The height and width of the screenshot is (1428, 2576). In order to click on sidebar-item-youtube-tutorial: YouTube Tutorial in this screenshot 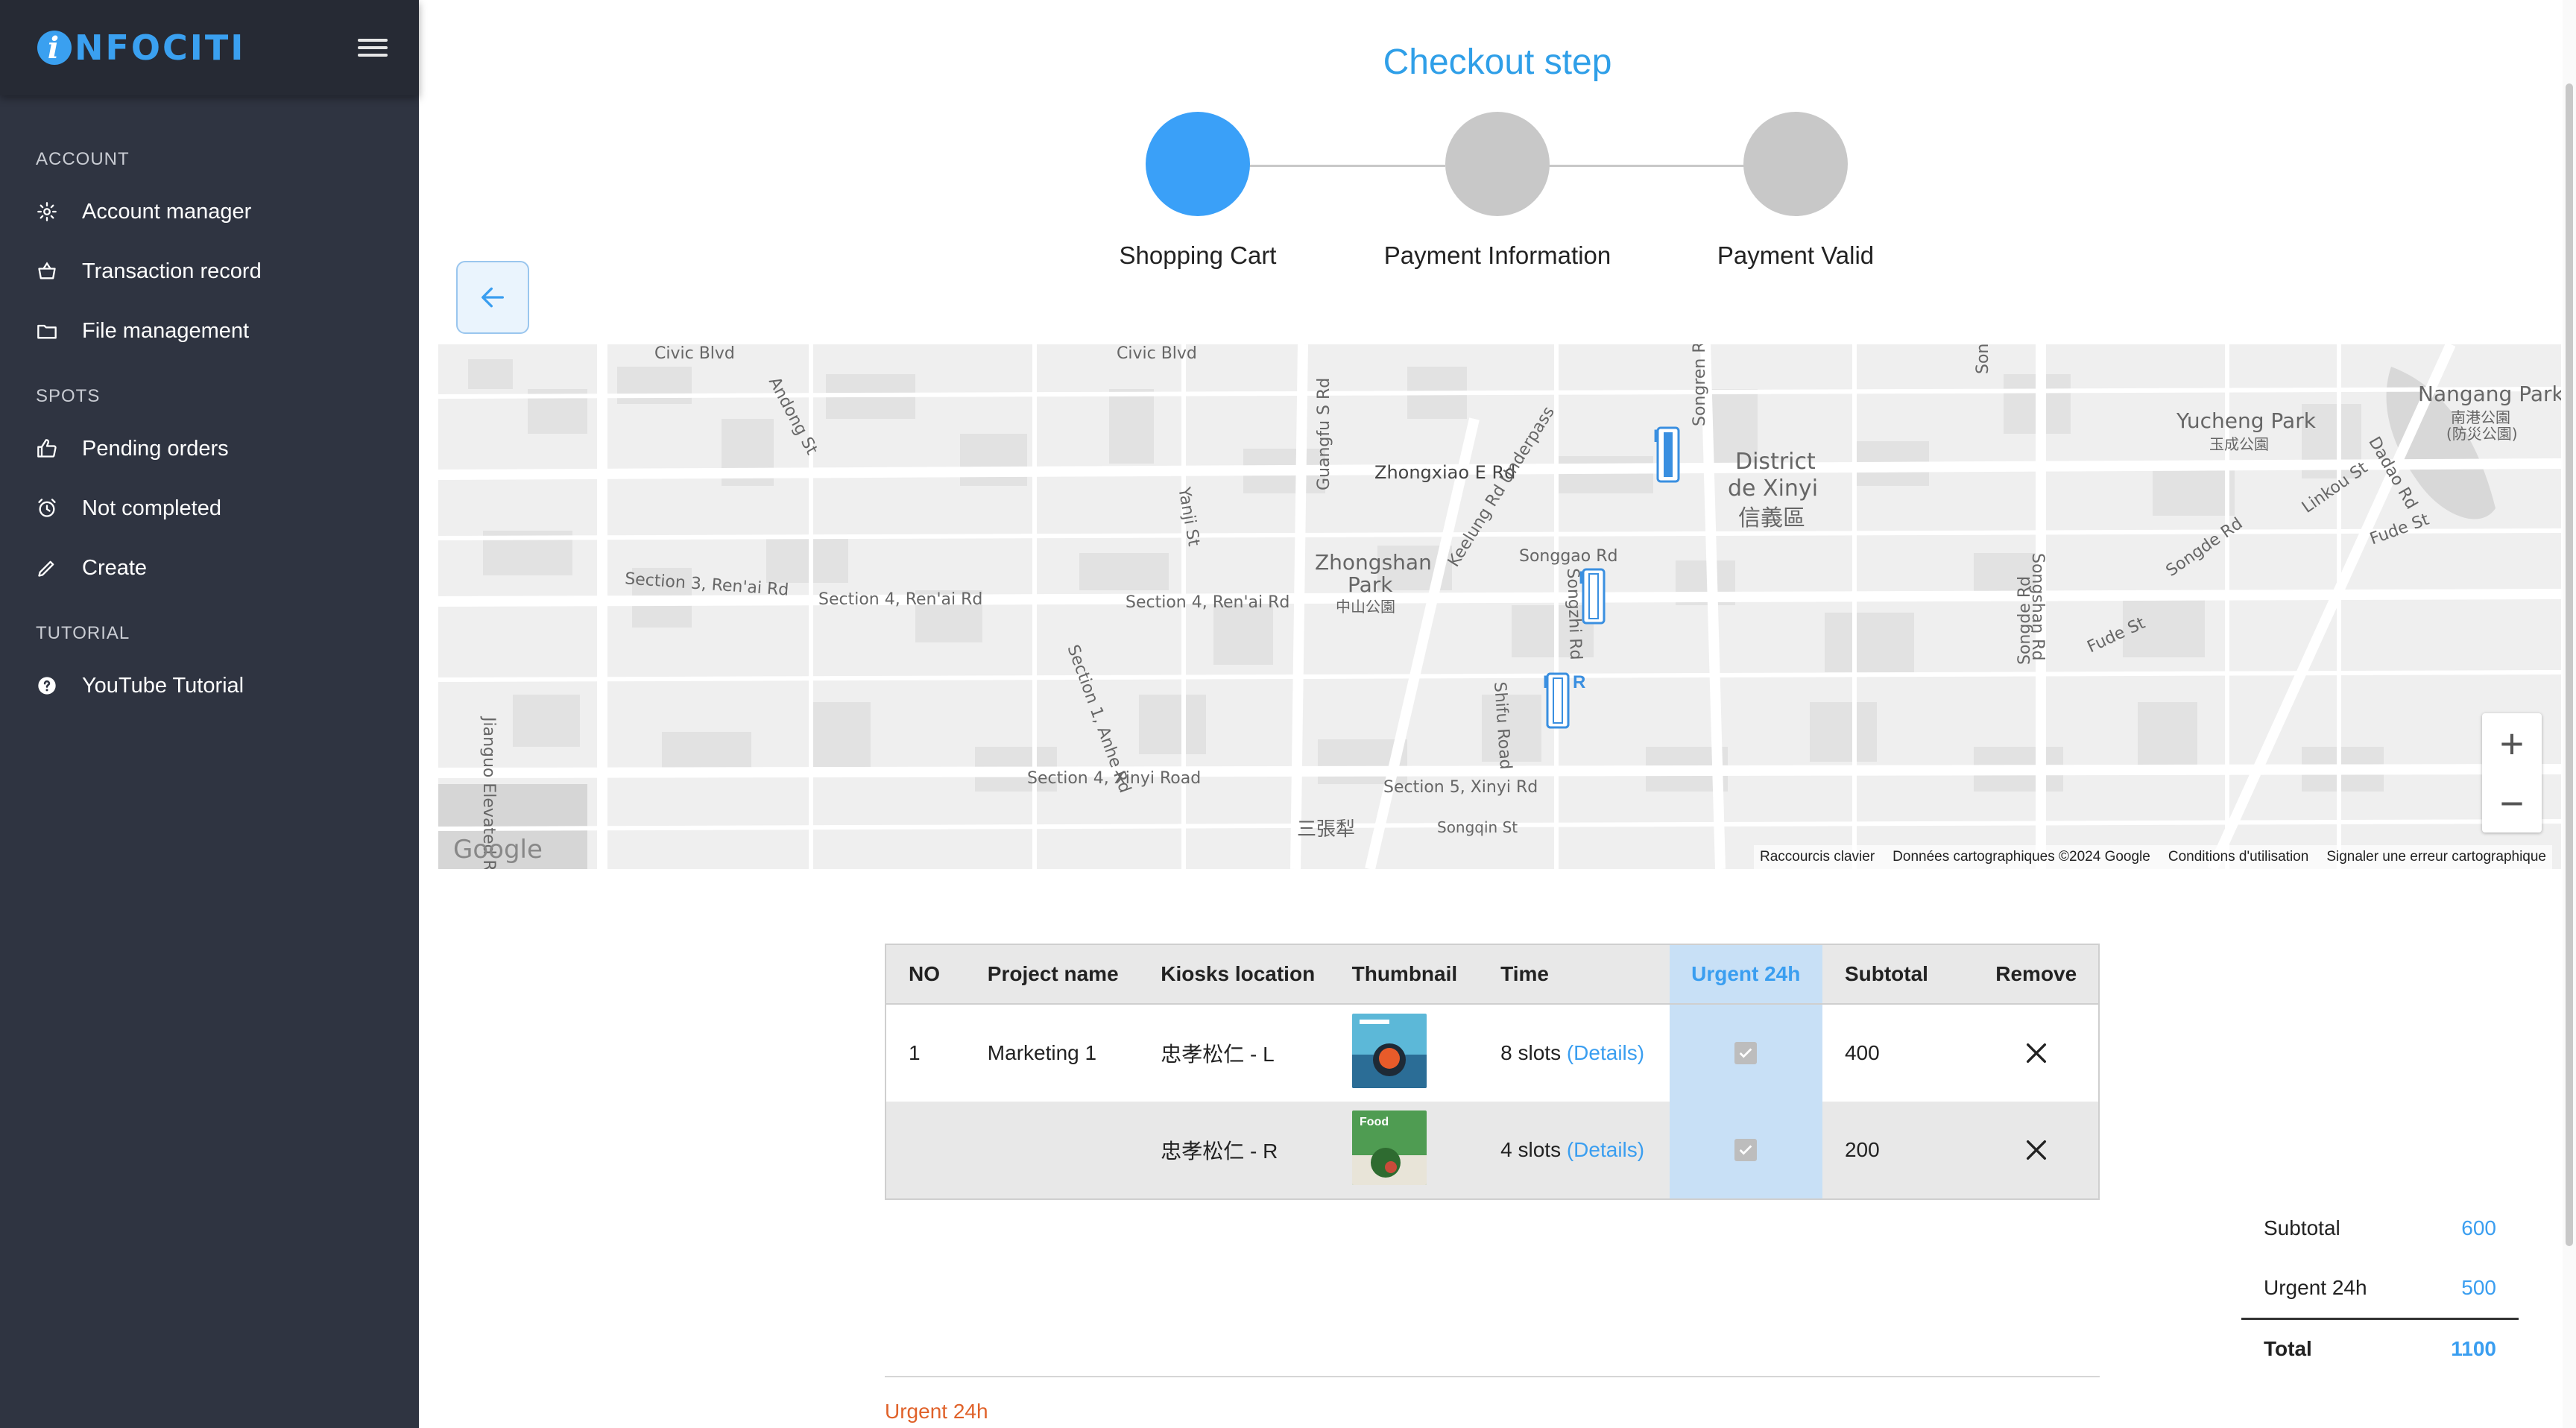, I will do `click(209, 685)`.